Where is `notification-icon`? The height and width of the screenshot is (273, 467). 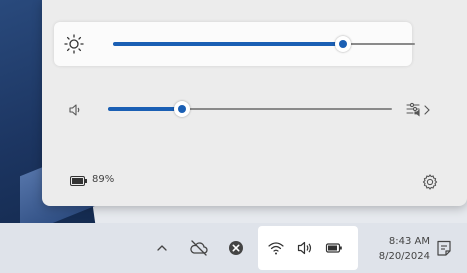 notification-icon is located at coordinates (444, 248).